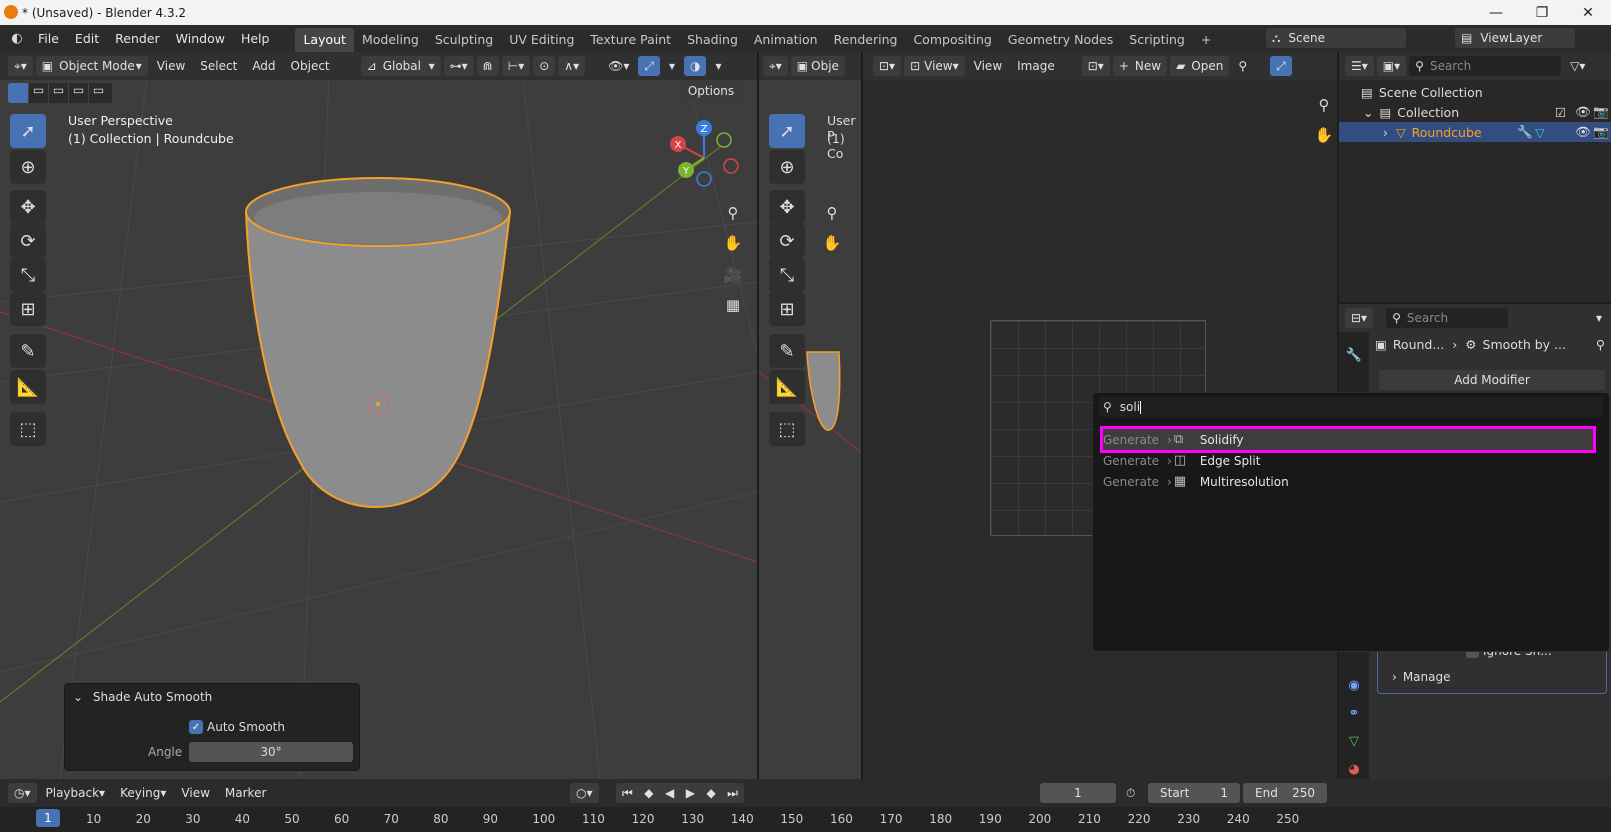  I want to click on view-layer-selector: ▤ ViewLayer, so click(1515, 38).